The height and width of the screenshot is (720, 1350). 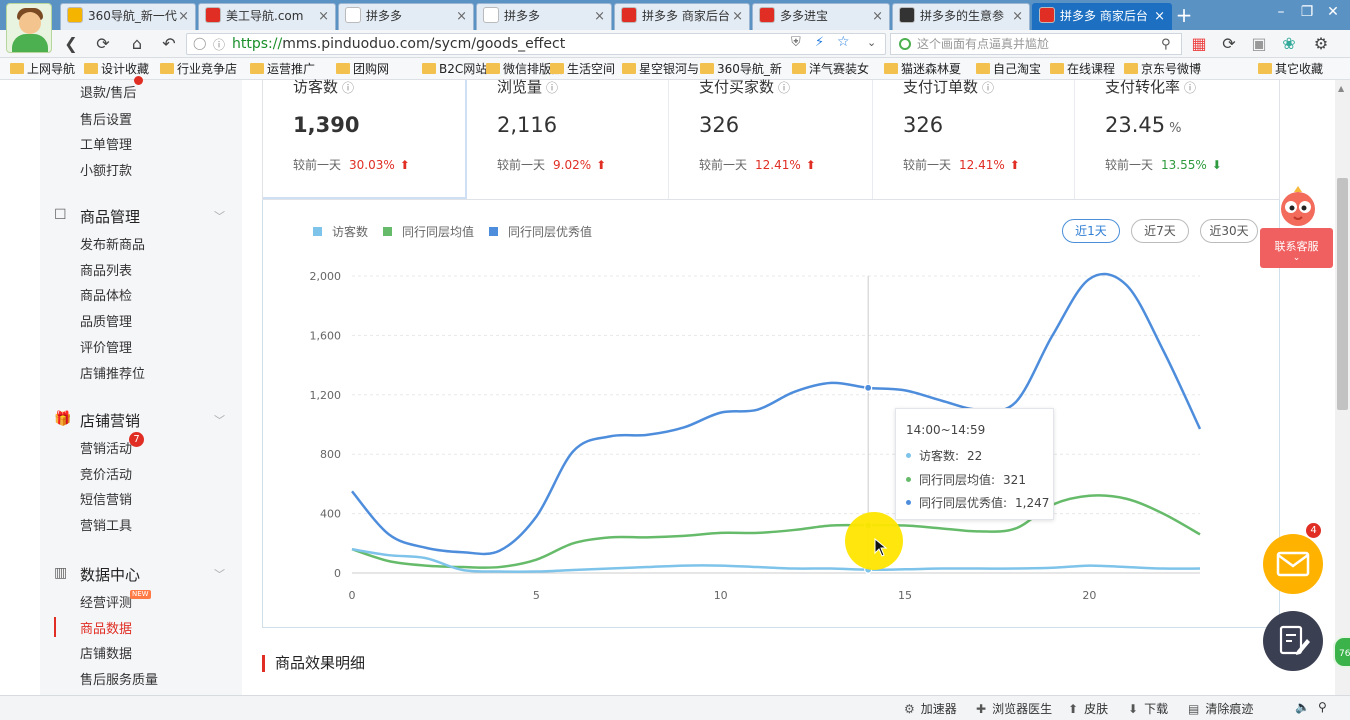 What do you see at coordinates (830, 69) in the screenshot?
I see `bookmark-item: 洋气赛装女` at bounding box center [830, 69].